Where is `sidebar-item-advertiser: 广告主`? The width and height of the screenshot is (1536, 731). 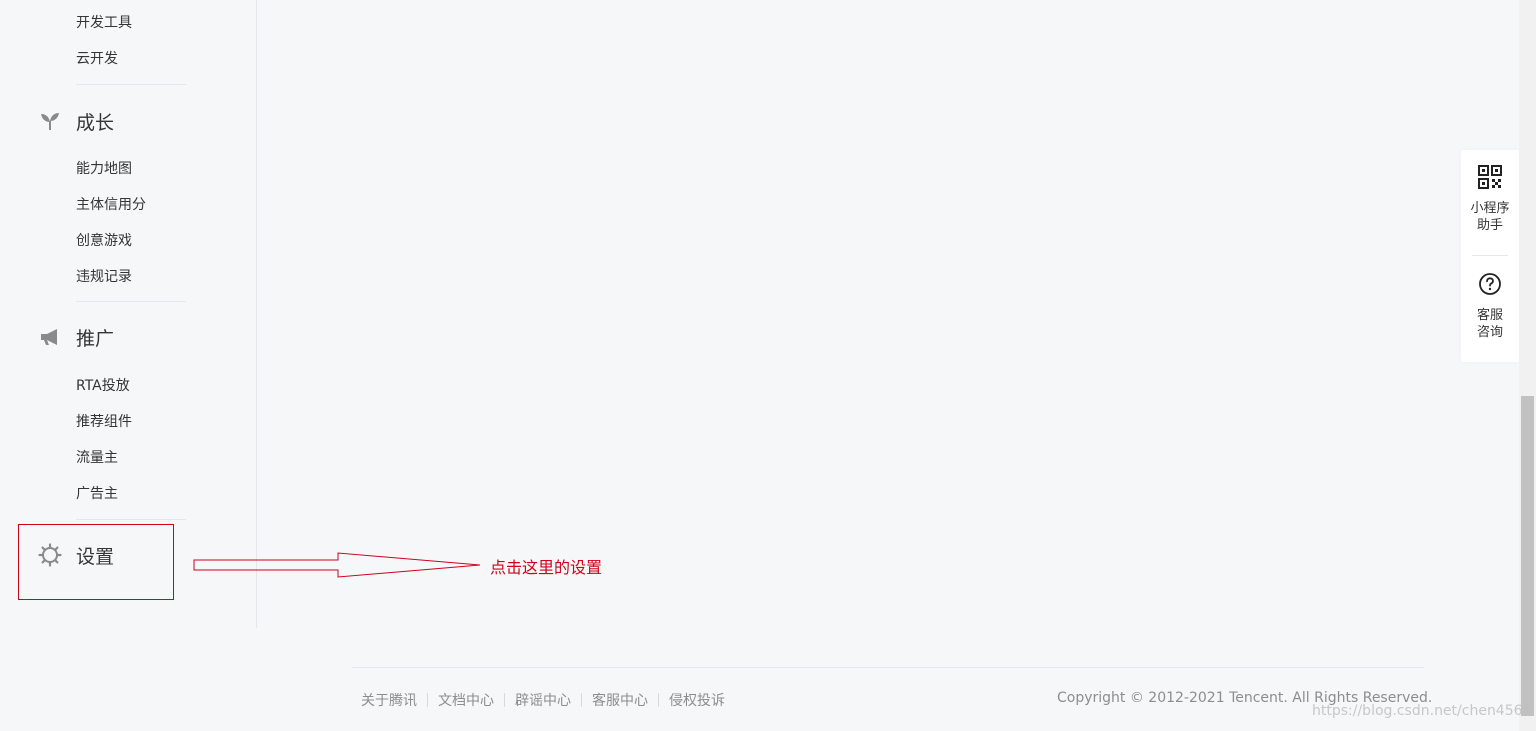 sidebar-item-advertiser: 广告主 is located at coordinates (97, 494).